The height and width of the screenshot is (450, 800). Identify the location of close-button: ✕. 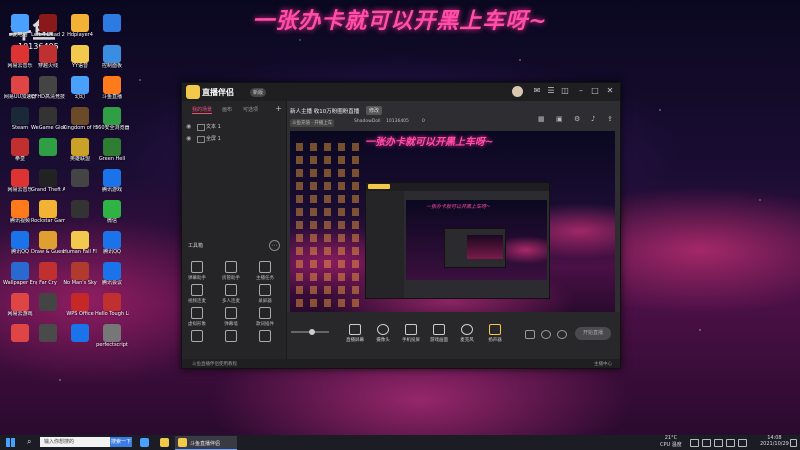
(610, 90).